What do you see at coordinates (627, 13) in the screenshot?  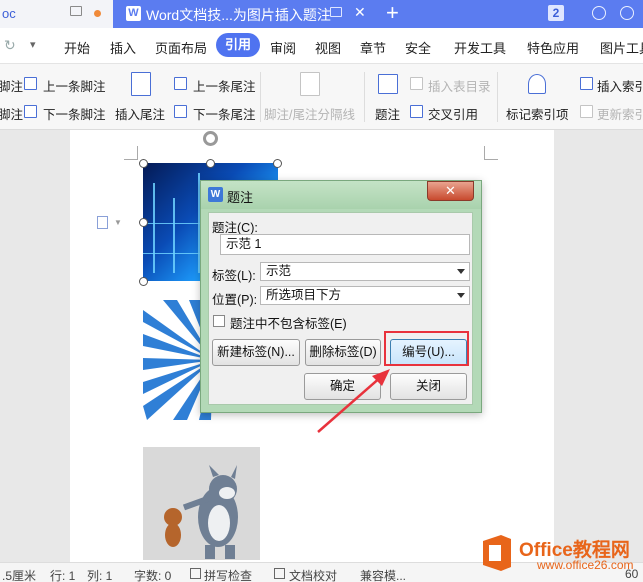 I see `share-icon` at bounding box center [627, 13].